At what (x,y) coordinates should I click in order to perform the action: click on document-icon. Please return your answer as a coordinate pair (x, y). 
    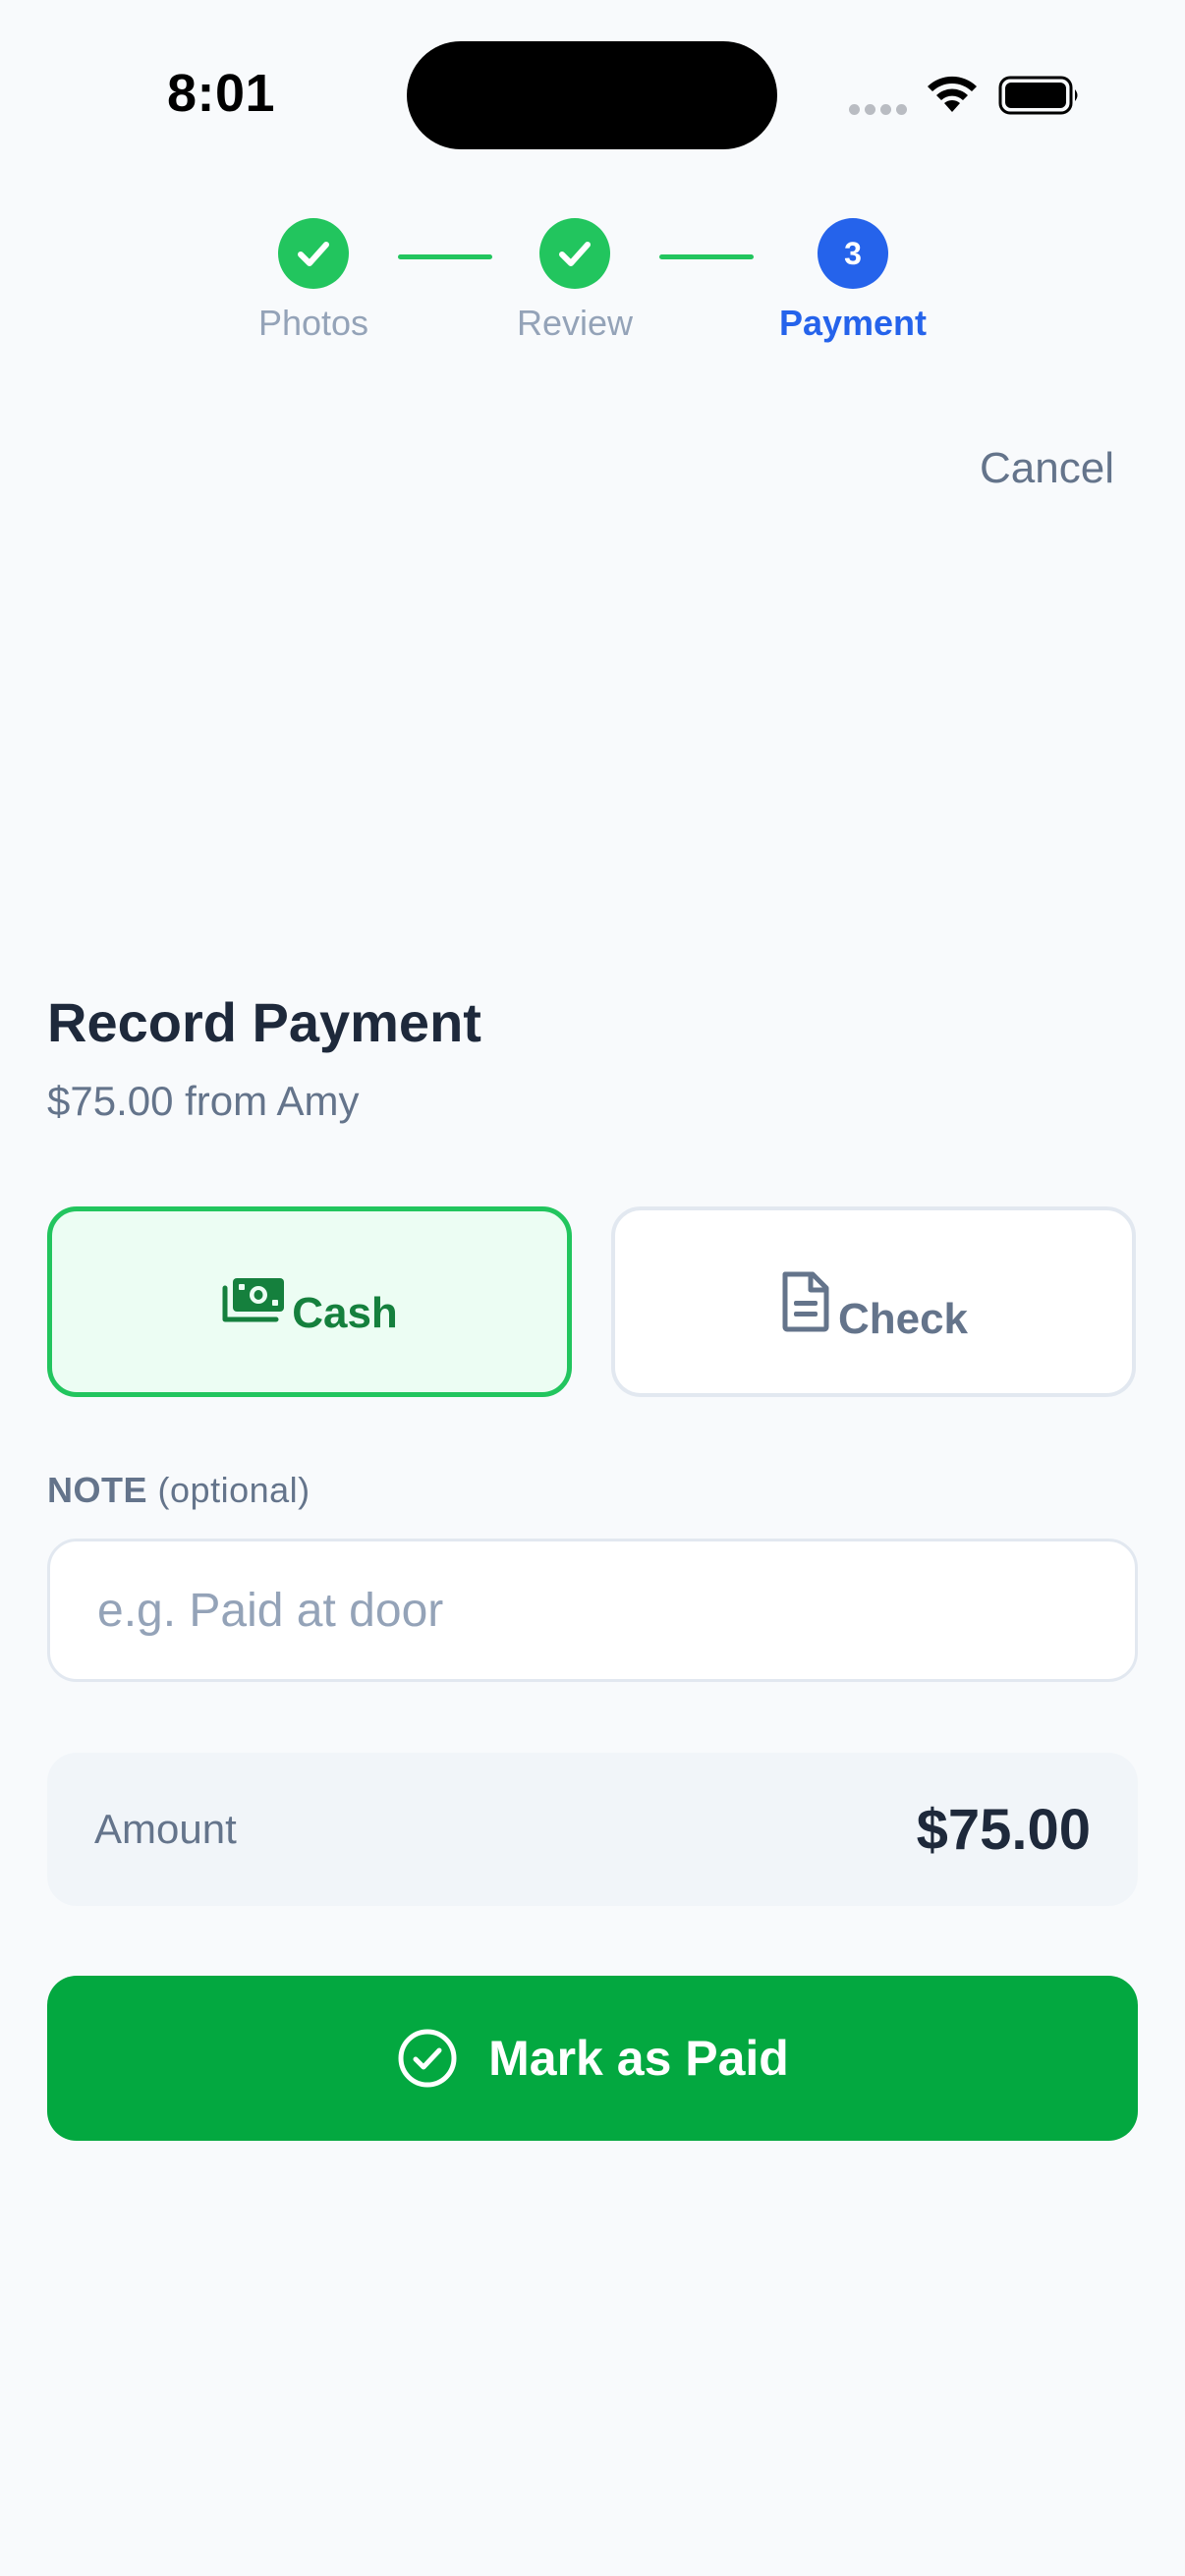
    Looking at the image, I should click on (806, 1301).